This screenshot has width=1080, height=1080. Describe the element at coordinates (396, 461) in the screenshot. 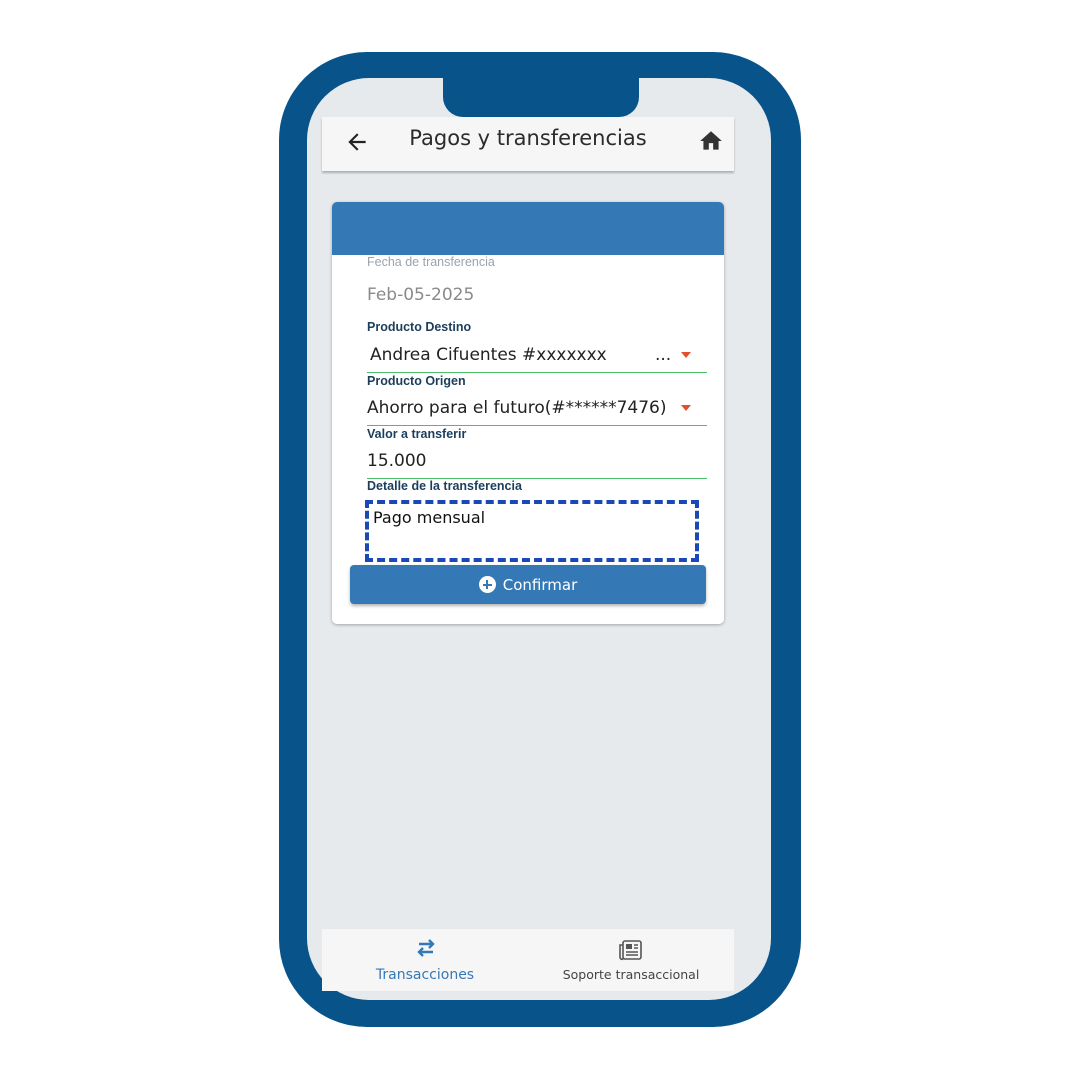

I see `valor-input: 15.000` at that location.